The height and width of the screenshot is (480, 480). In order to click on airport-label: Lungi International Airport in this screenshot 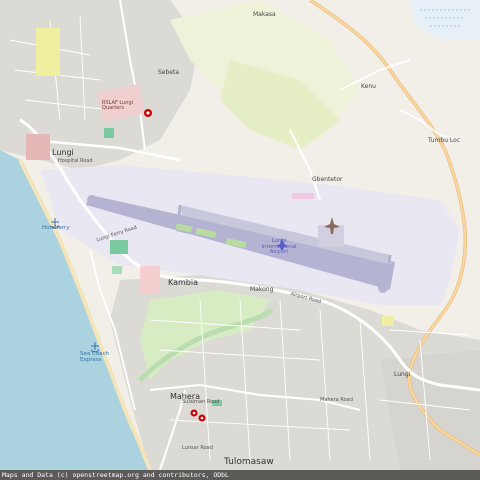, I will do `click(279, 247)`.